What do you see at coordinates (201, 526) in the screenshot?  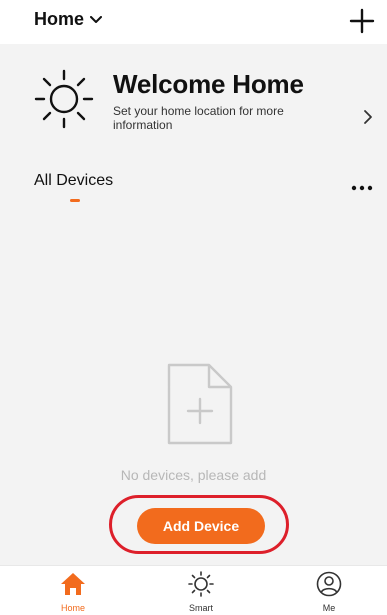 I see `add-device-button: Add Device` at bounding box center [201, 526].